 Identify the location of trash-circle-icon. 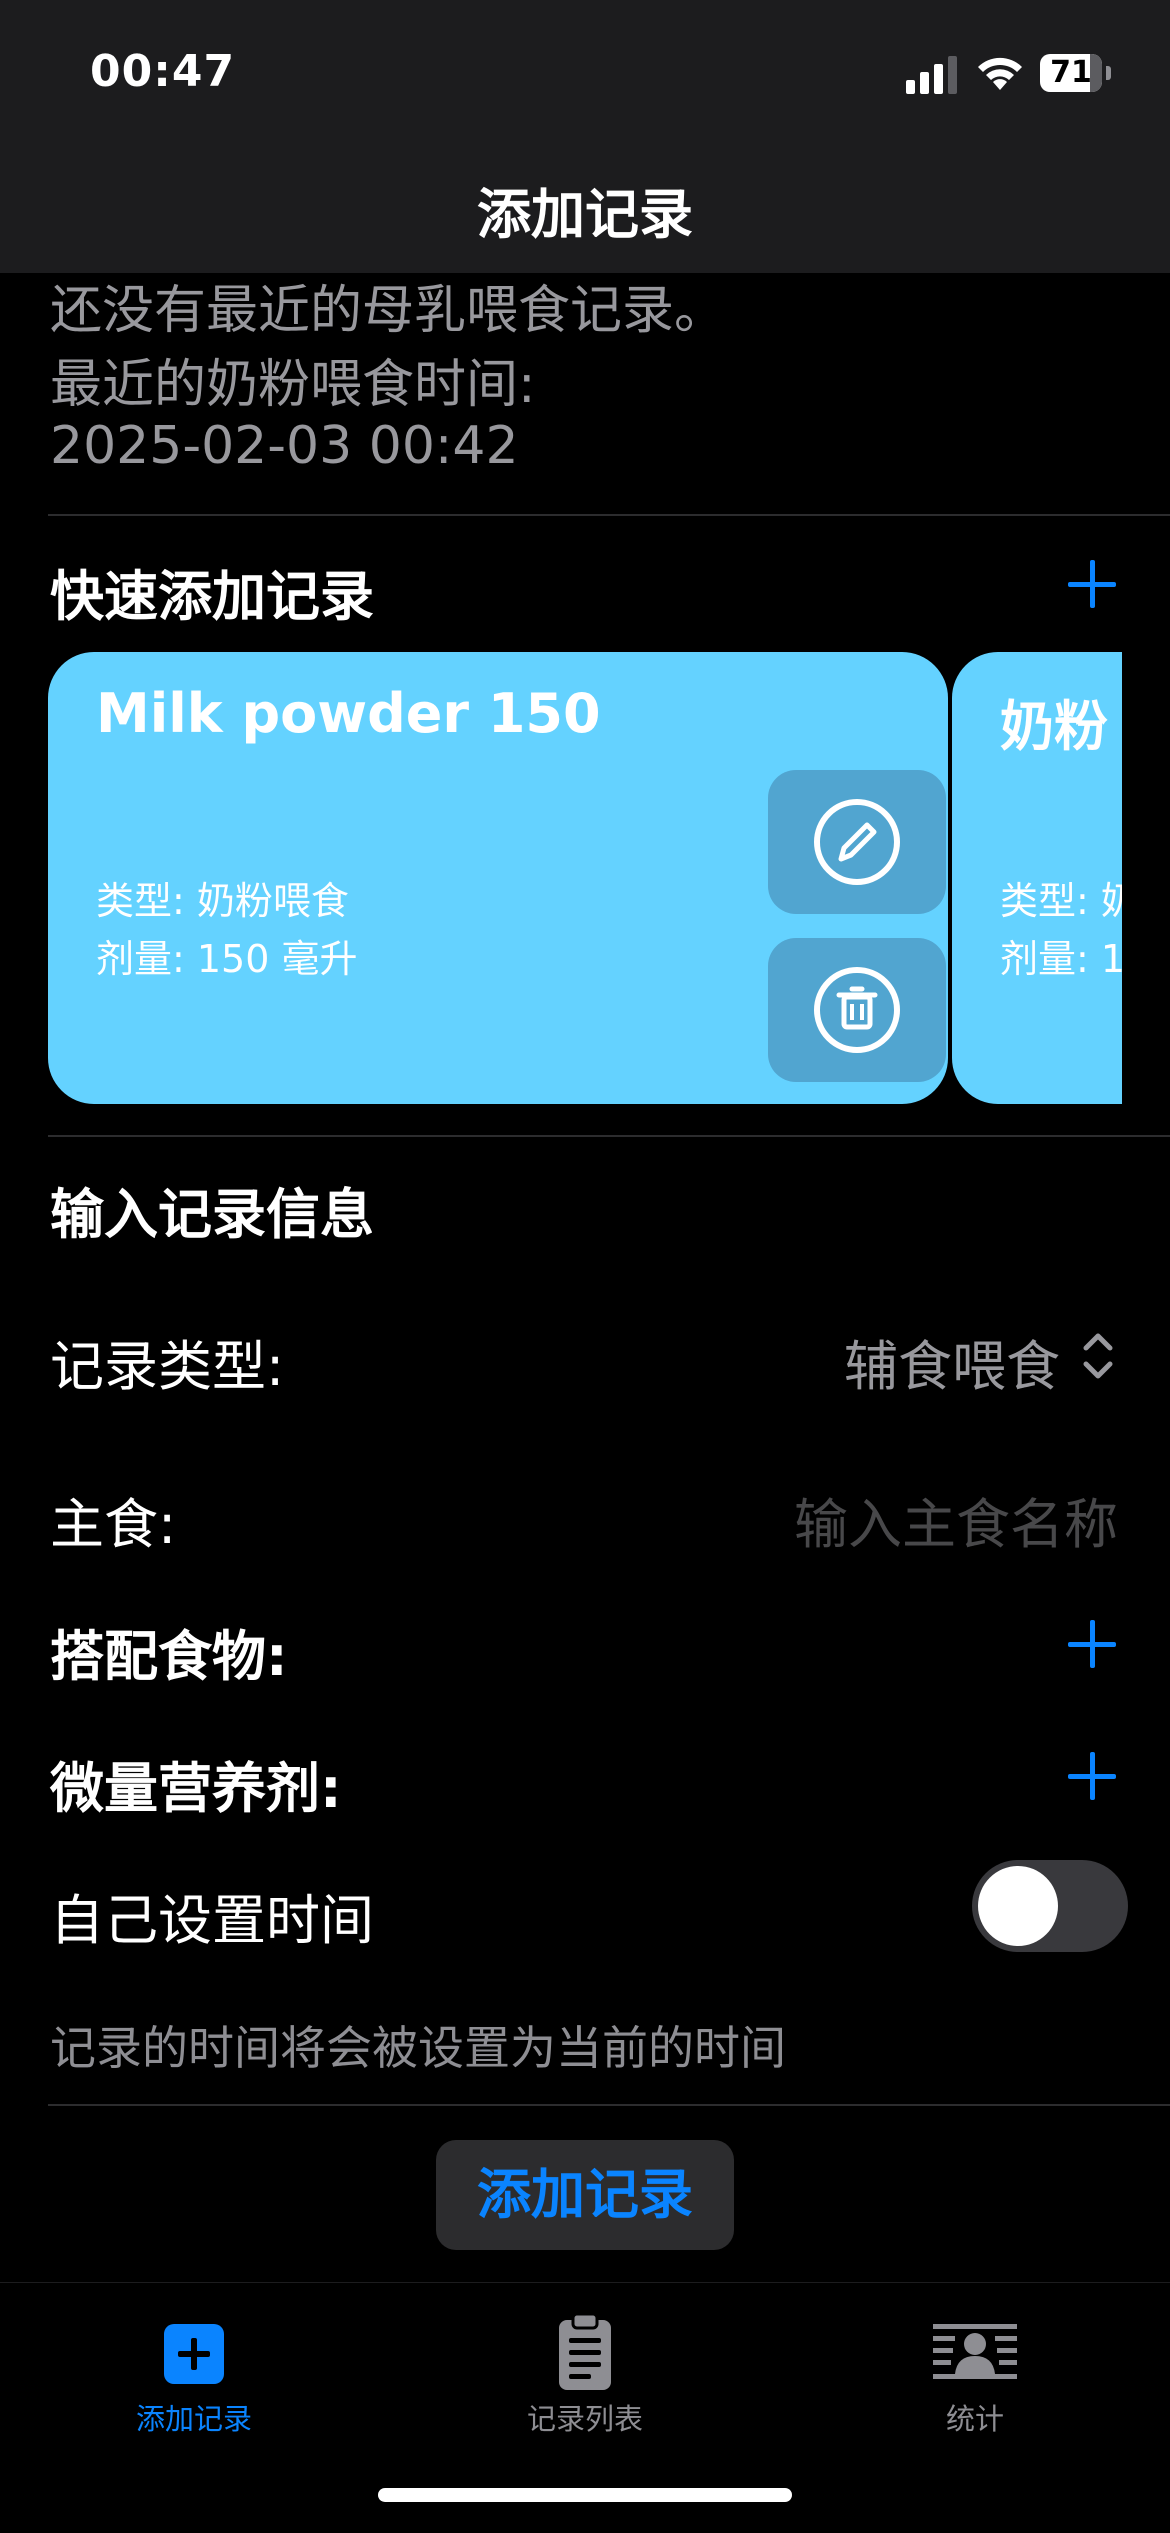
(857, 1010).